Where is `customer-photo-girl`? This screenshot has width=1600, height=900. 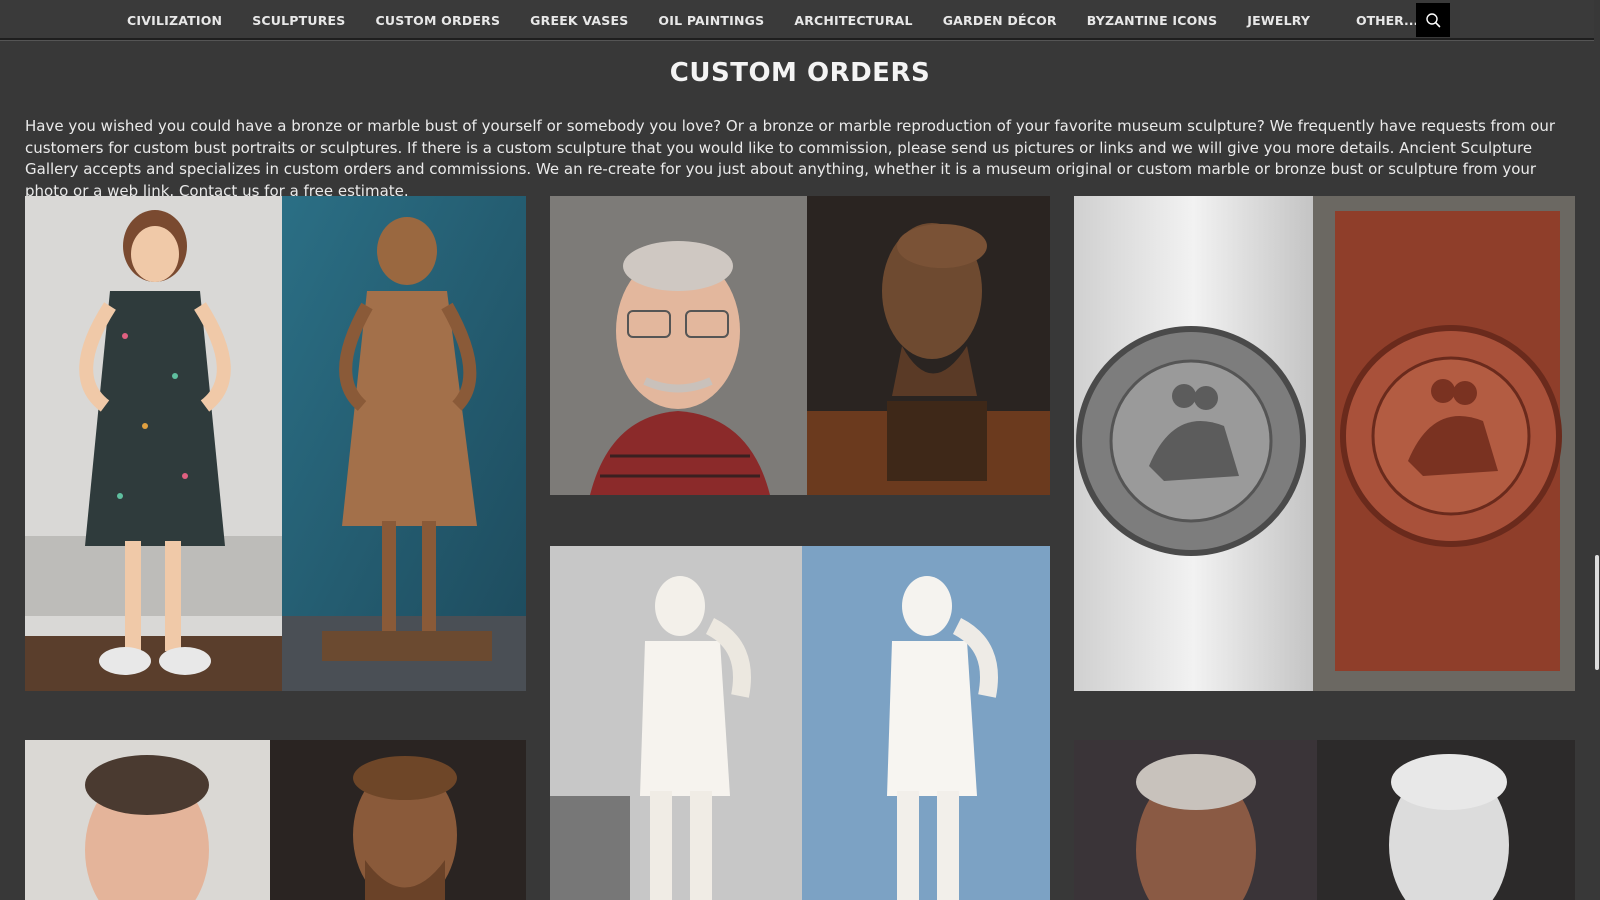
customer-photo-girl is located at coordinates (153, 443).